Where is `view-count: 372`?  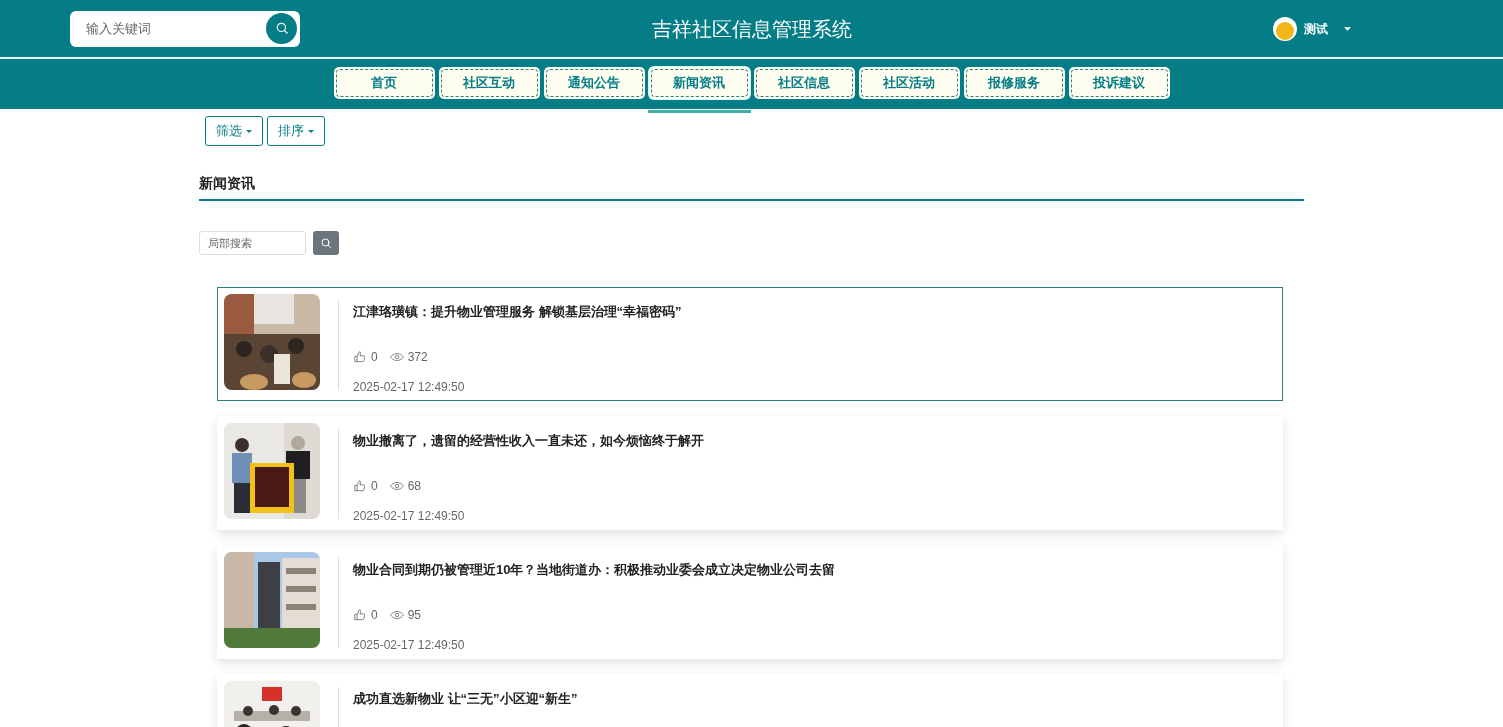
view-count: 372 is located at coordinates (417, 357).